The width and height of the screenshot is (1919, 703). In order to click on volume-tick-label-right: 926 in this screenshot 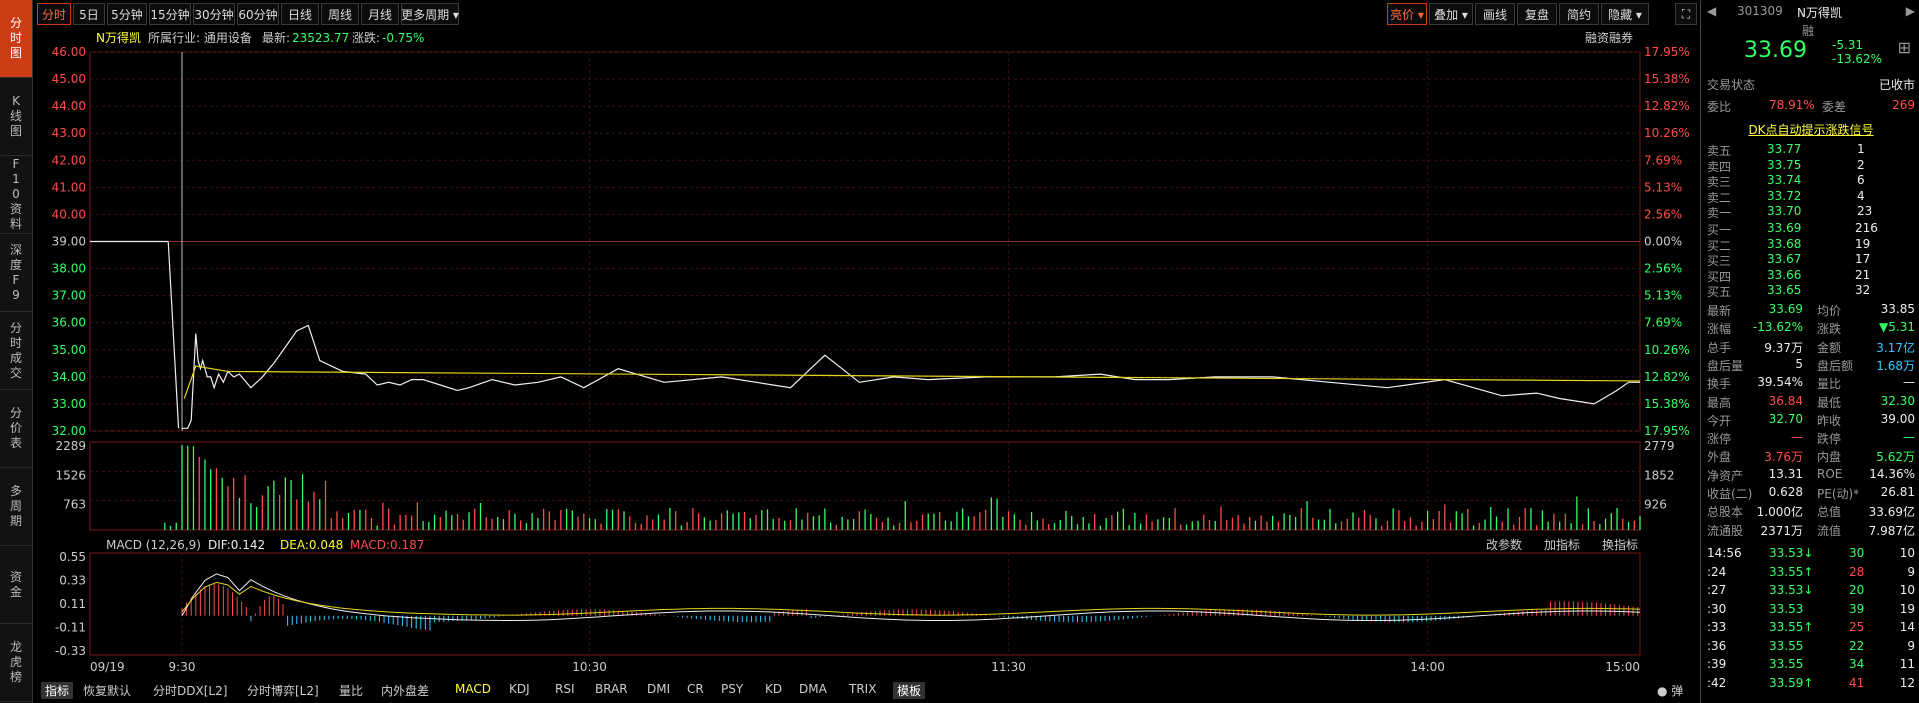, I will do `click(1655, 505)`.